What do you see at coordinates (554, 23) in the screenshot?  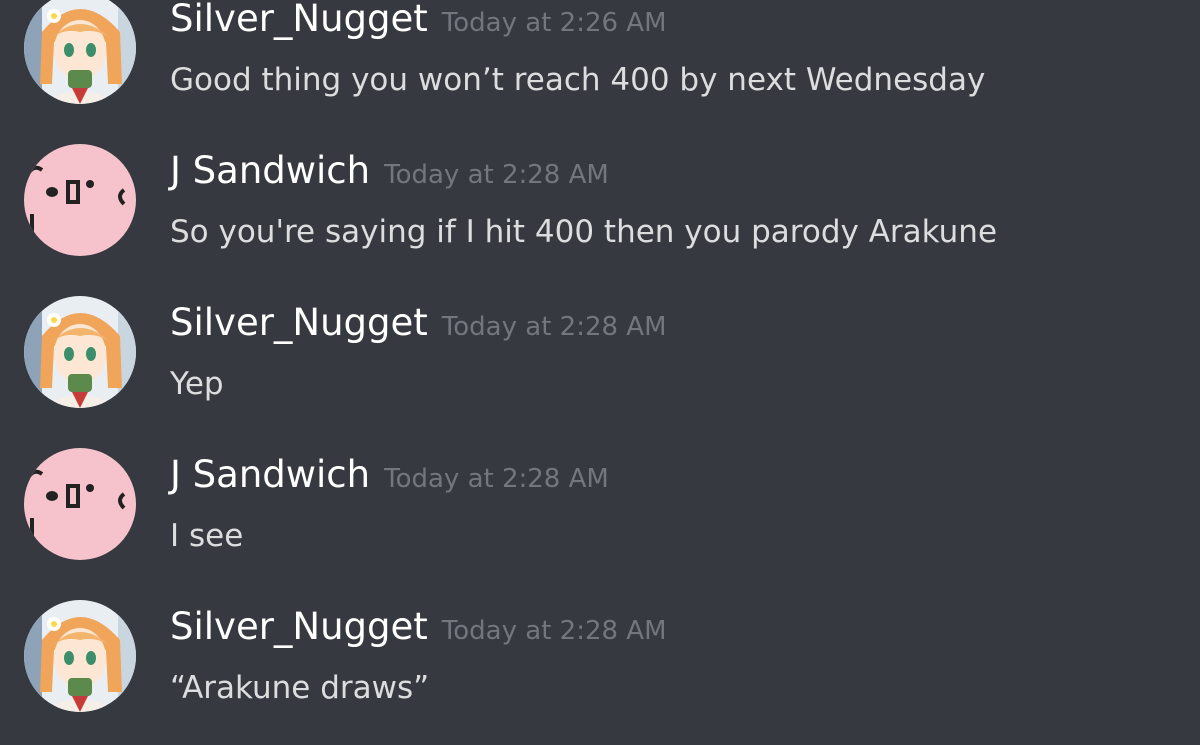 I see `timestamp: Today at 2:26 AM` at bounding box center [554, 23].